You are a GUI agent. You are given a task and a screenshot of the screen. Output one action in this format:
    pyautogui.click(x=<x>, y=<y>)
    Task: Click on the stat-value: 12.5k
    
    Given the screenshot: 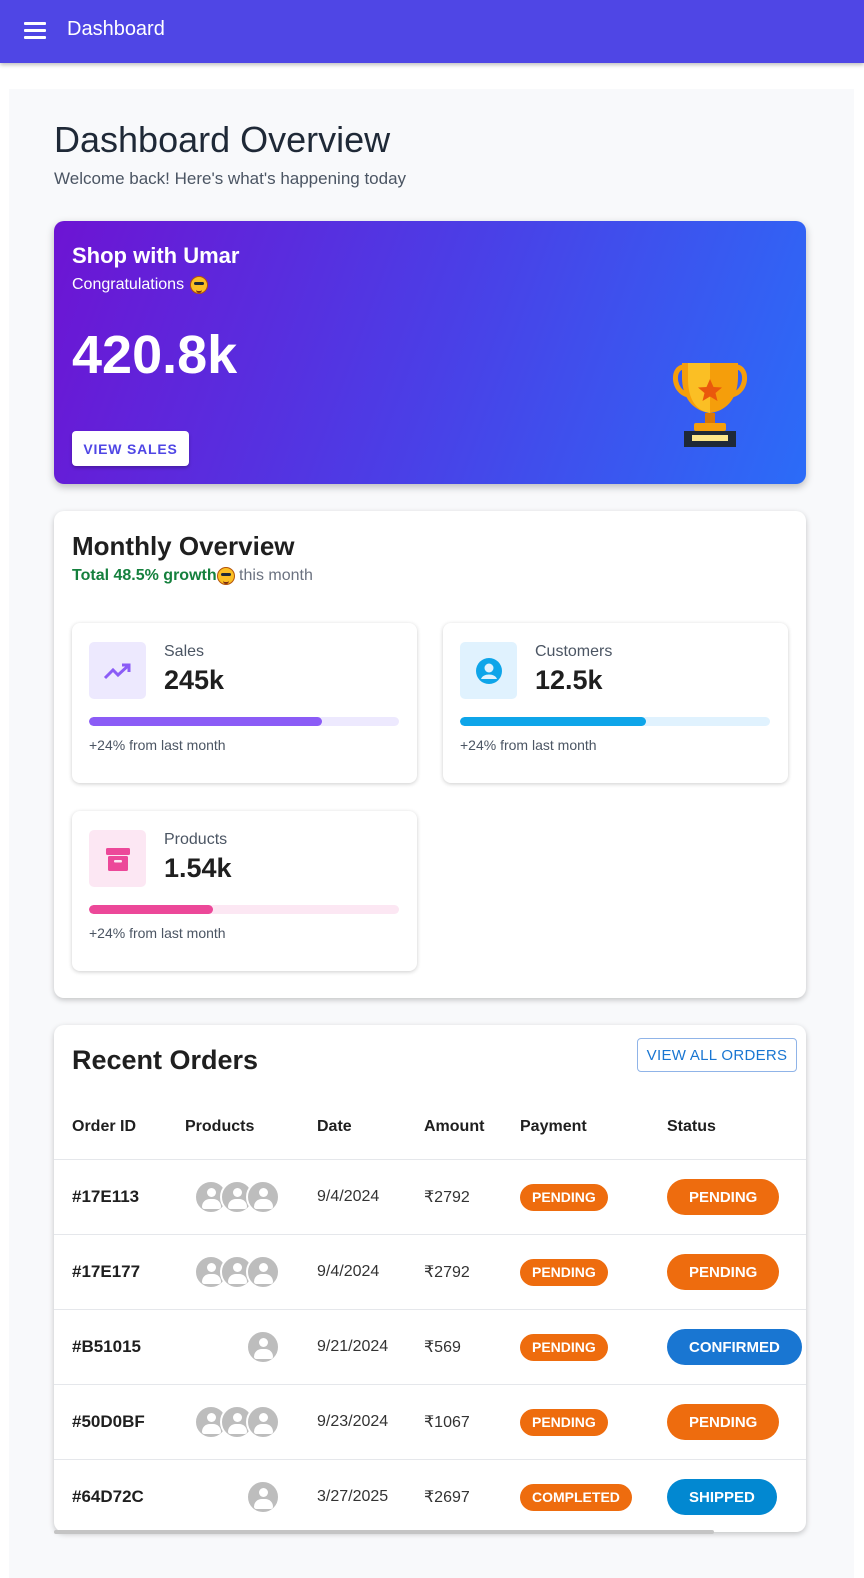 What is the action you would take?
    pyautogui.click(x=569, y=680)
    